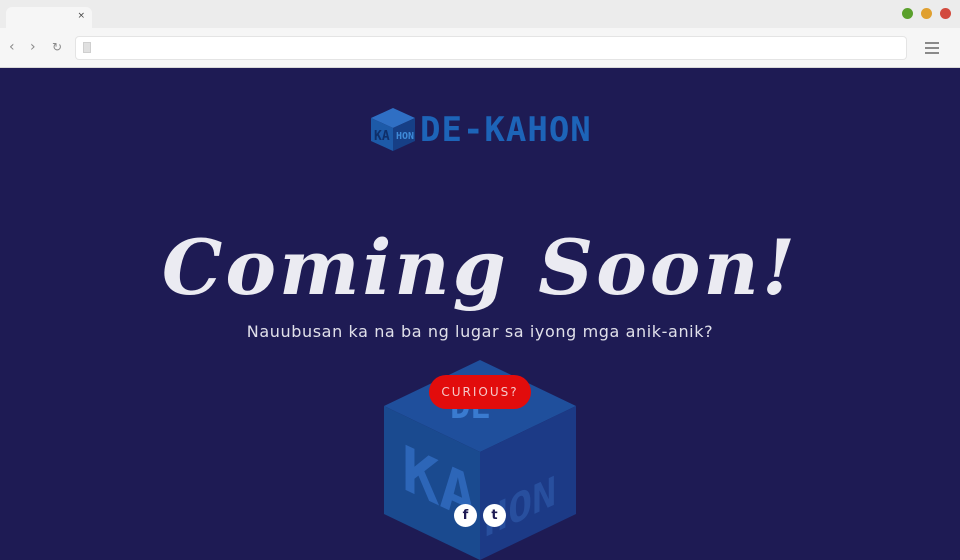 The image size is (960, 560). I want to click on cube-logo-icon: KA HON, so click(393, 129).